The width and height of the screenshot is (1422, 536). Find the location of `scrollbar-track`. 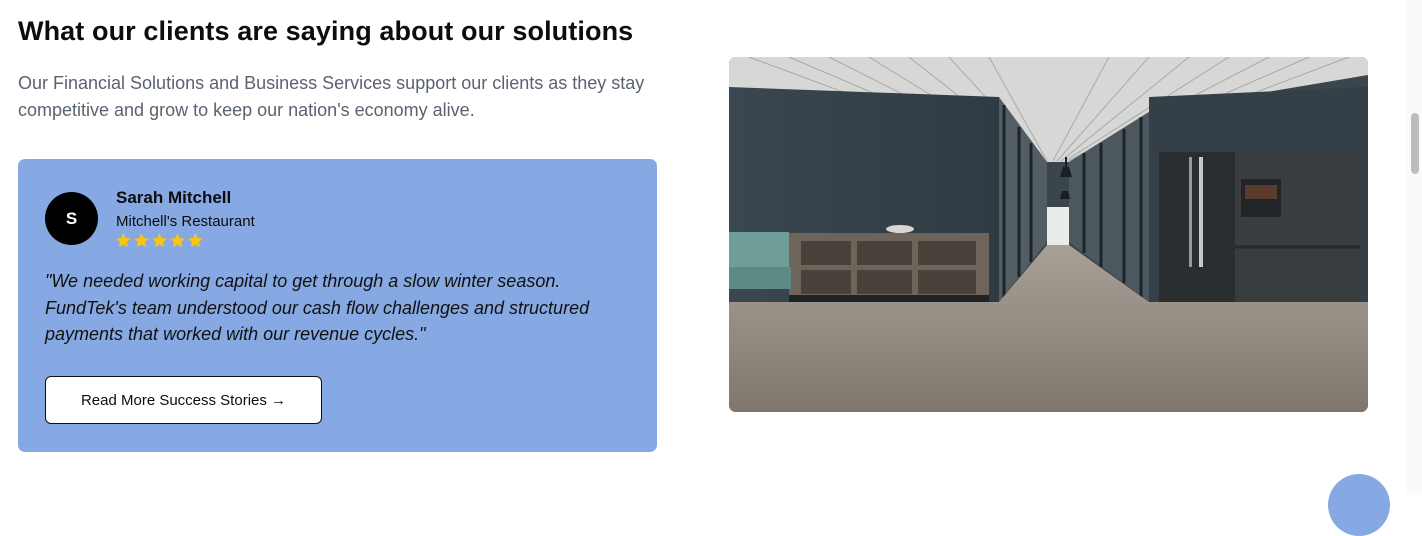

scrollbar-track is located at coordinates (1414, 247).